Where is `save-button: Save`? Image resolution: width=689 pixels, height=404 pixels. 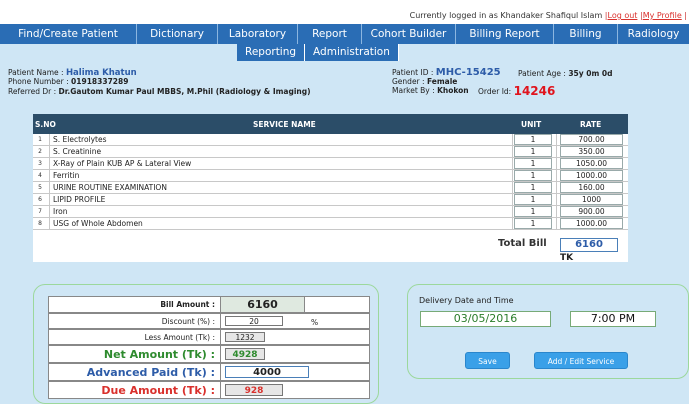 save-button: Save is located at coordinates (487, 360).